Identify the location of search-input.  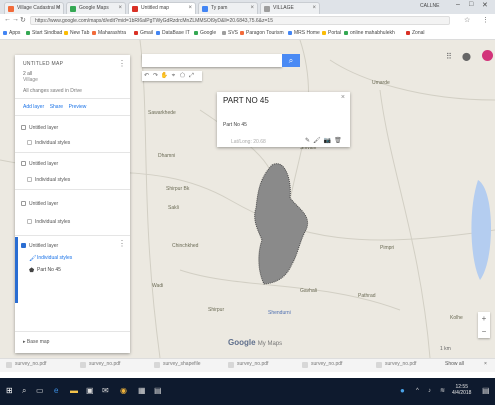
(212, 60).